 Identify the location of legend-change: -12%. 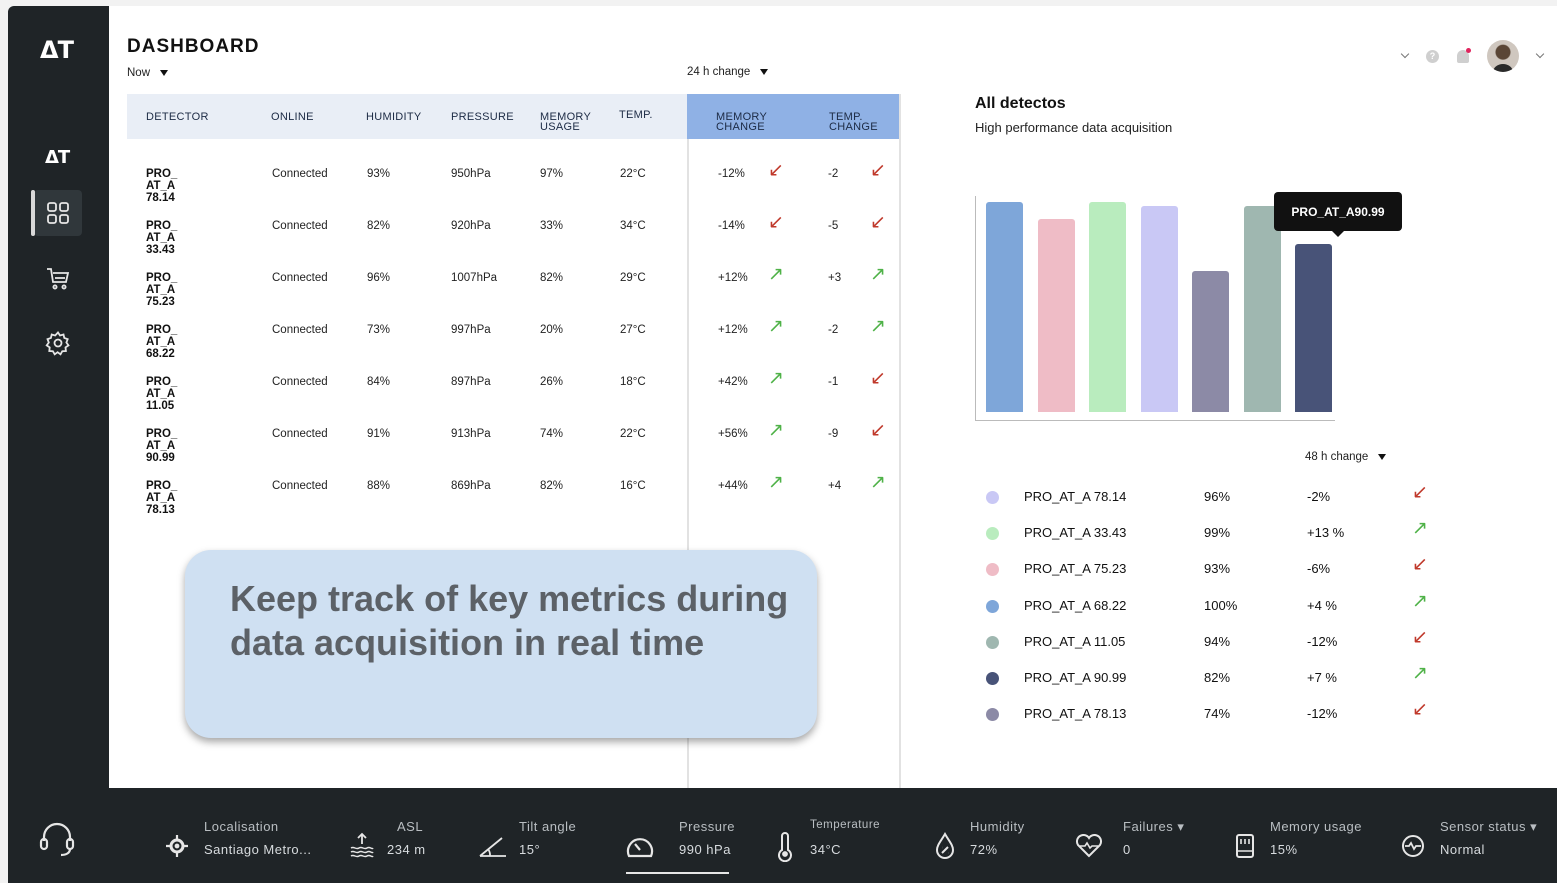
(1322, 641).